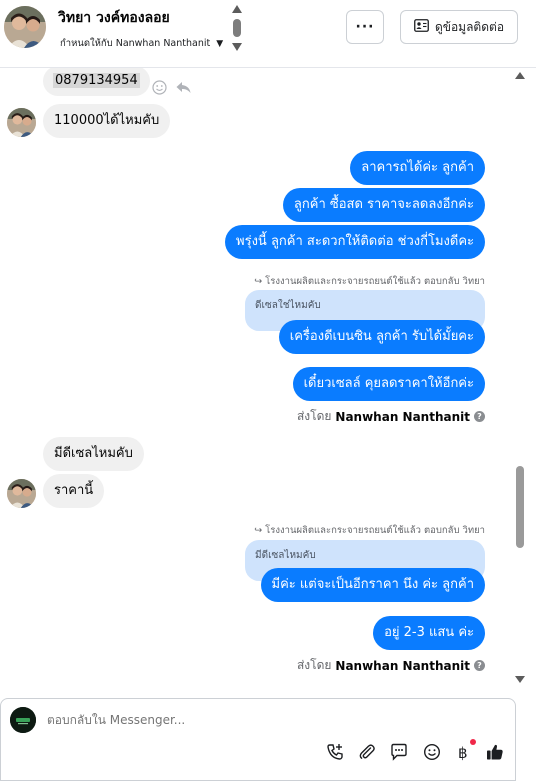 This screenshot has height=781, width=536. I want to click on message-outgoing: มีค่ะ แต่จะเป็นอีกราคา นึง ค่ะ ลูกค้า, so click(372, 585).